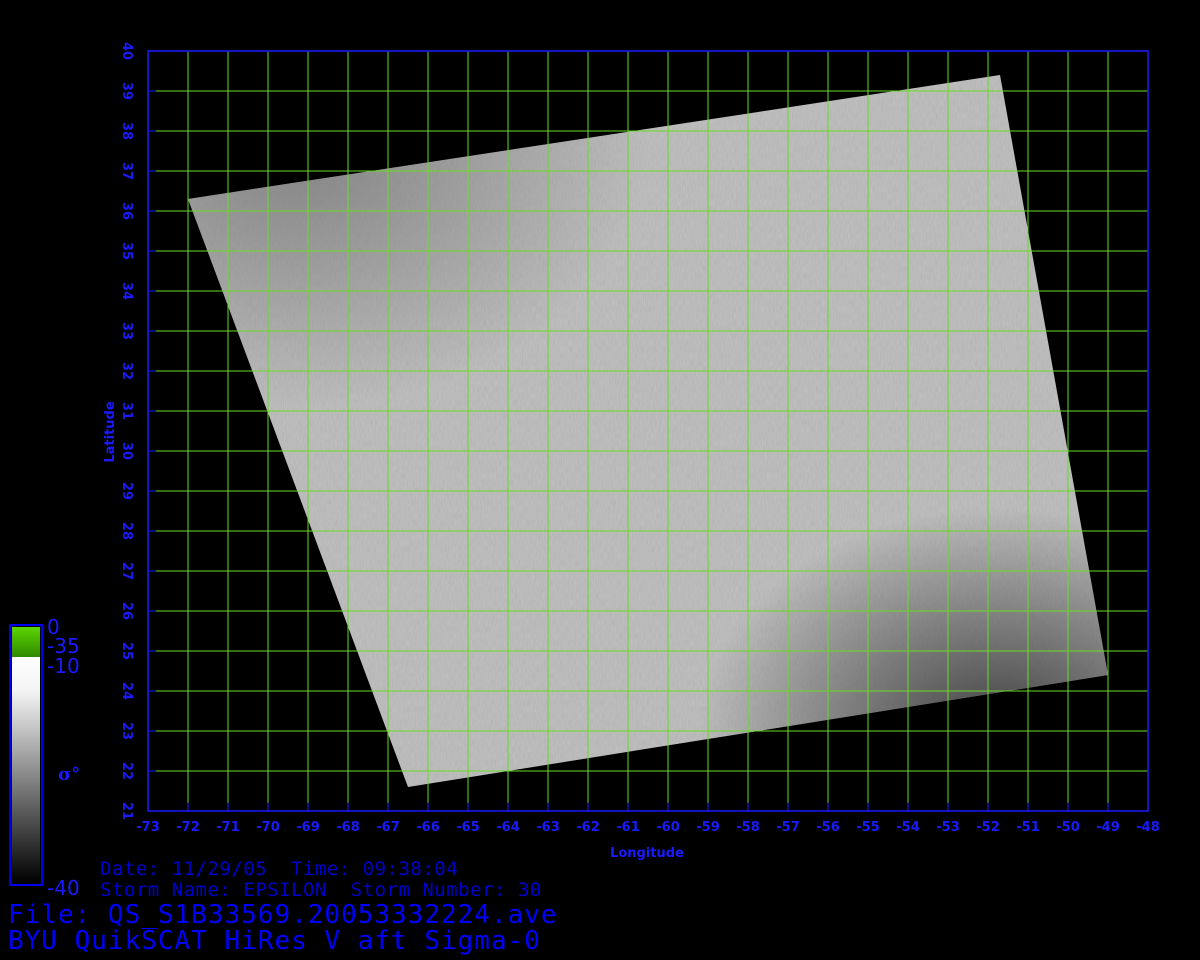 This screenshot has height=960, width=1200. Describe the element at coordinates (1108, 827) in the screenshot. I see `x-tick-label: -49` at that location.